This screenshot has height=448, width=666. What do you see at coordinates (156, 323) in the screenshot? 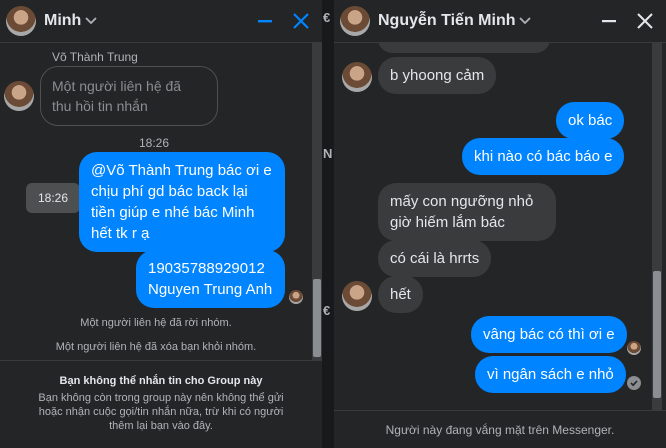
I see `system-message: Một người liên hệ đã rời nhóm.` at bounding box center [156, 323].